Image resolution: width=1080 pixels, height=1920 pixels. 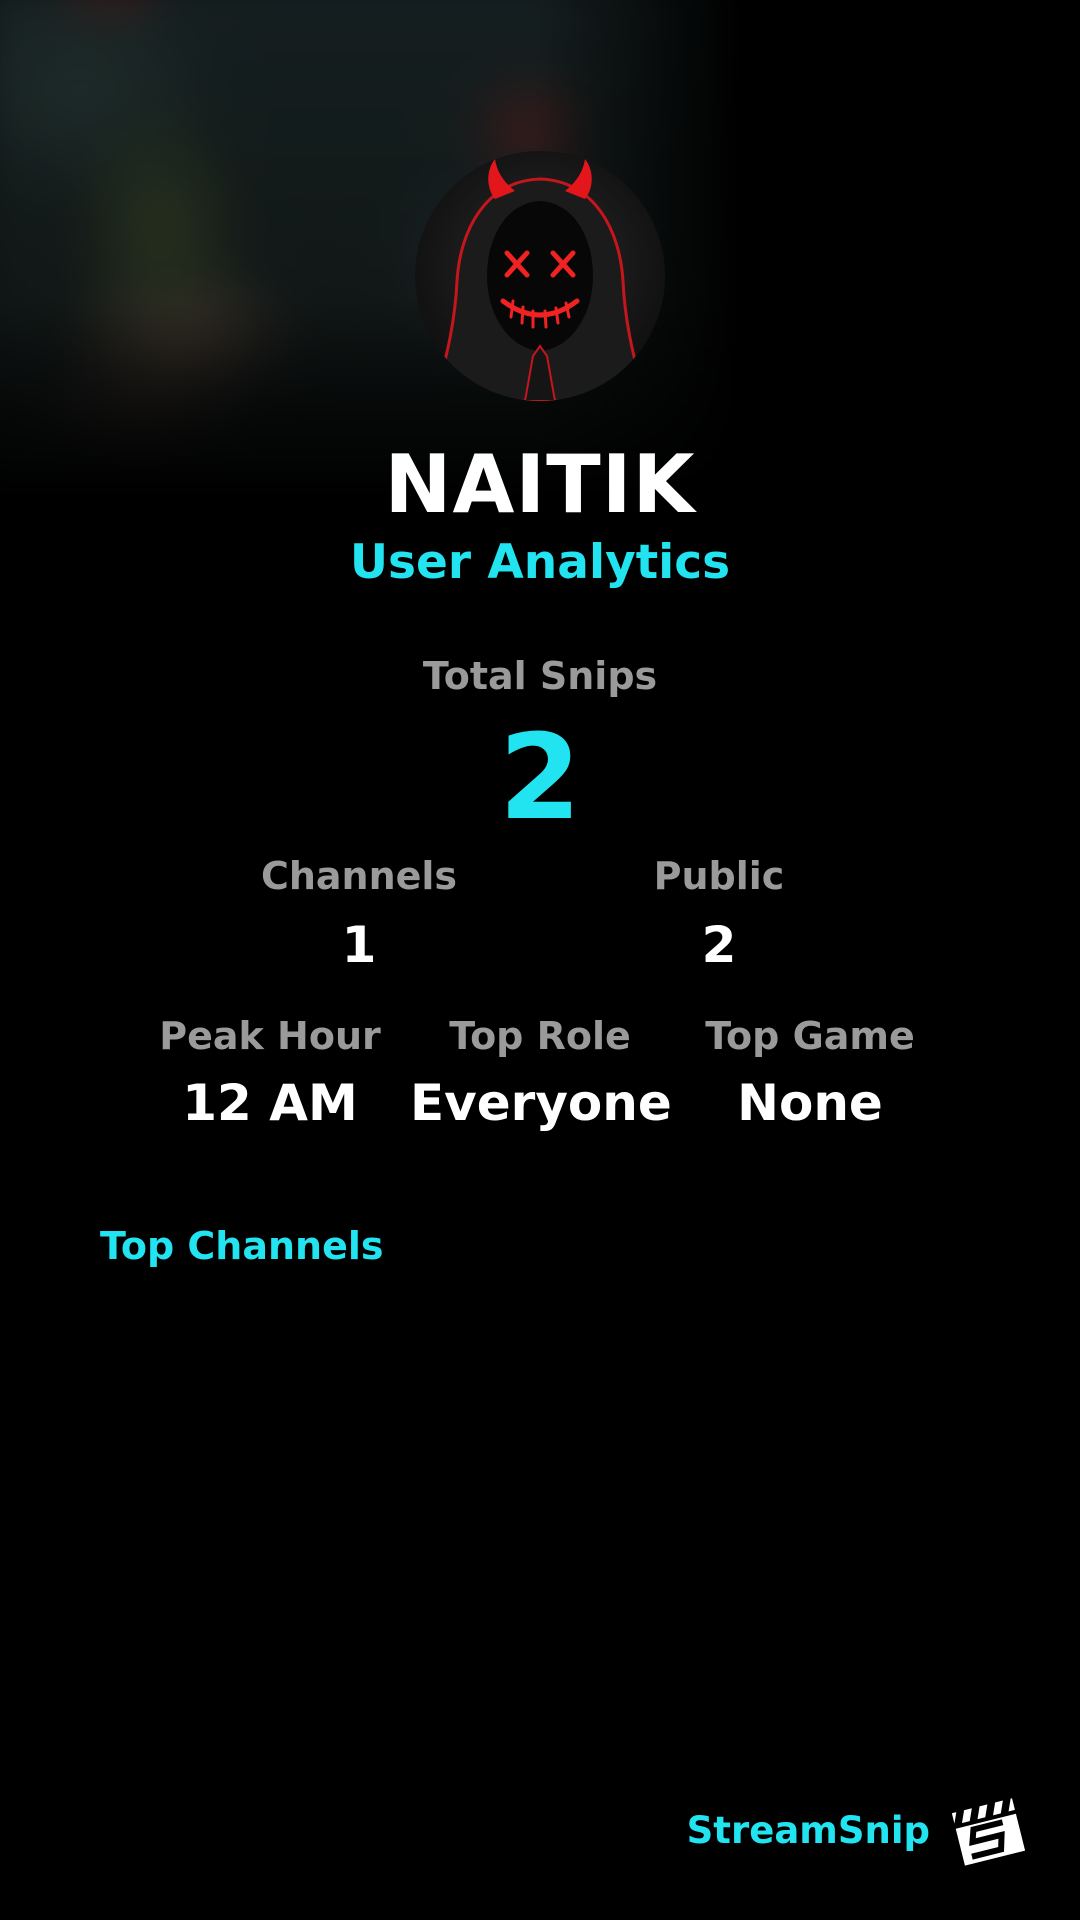 What do you see at coordinates (242, 1246) in the screenshot?
I see `top-channels-heading: Top Channels` at bounding box center [242, 1246].